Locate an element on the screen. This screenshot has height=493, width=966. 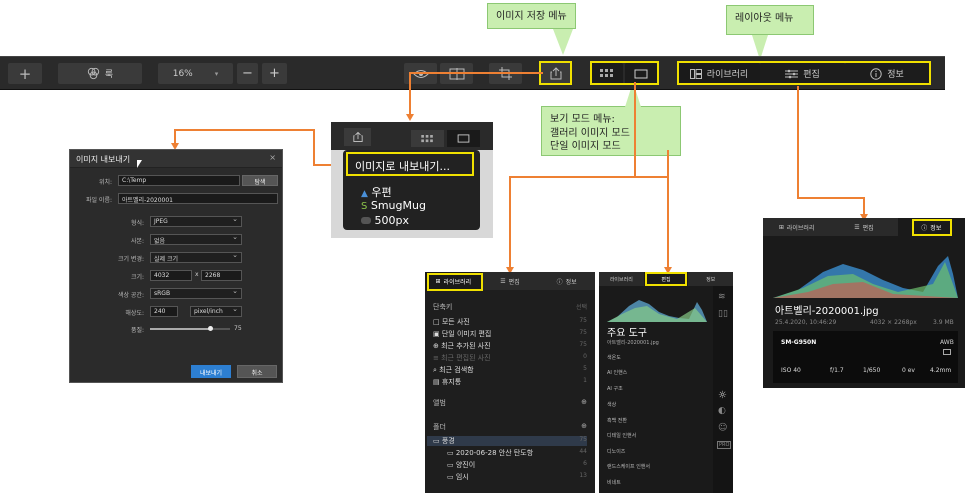
add-album-icon: ⊕ is located at coordinates (584, 403).